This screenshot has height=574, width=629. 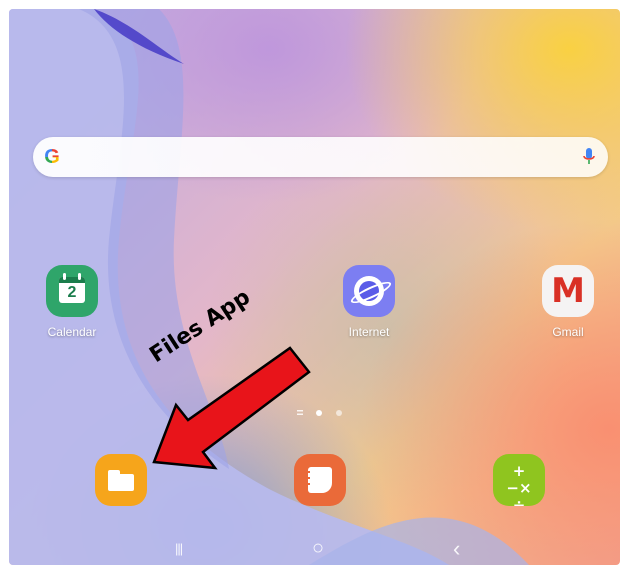 I want to click on google-logo-icon: G, so click(x=52, y=157).